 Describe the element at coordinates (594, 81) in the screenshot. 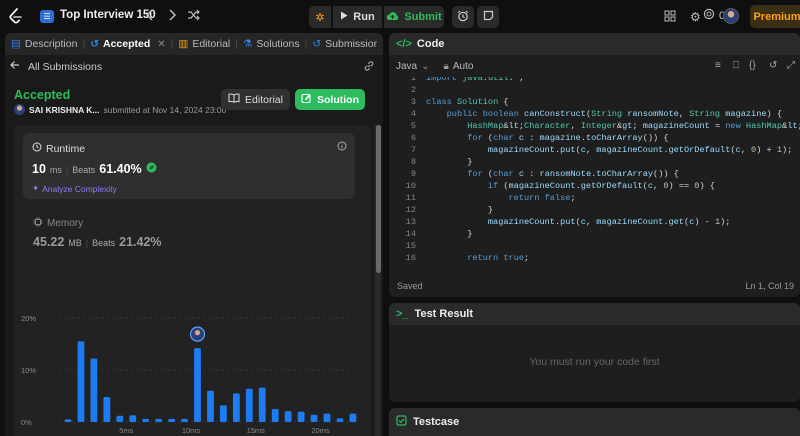

I see `code-line: 1 import java.util.*;` at that location.